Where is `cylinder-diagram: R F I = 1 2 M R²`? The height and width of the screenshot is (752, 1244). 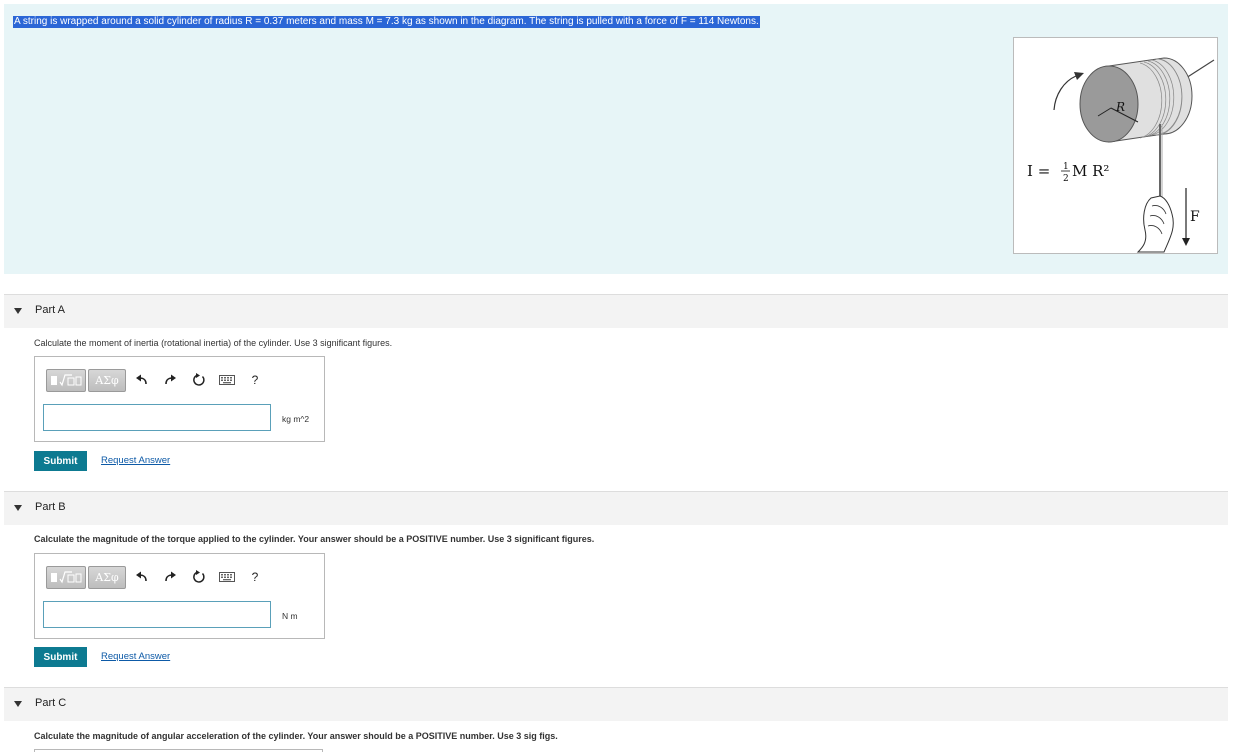
cylinder-diagram: R F I = 1 2 M R² is located at coordinates (1121, 155).